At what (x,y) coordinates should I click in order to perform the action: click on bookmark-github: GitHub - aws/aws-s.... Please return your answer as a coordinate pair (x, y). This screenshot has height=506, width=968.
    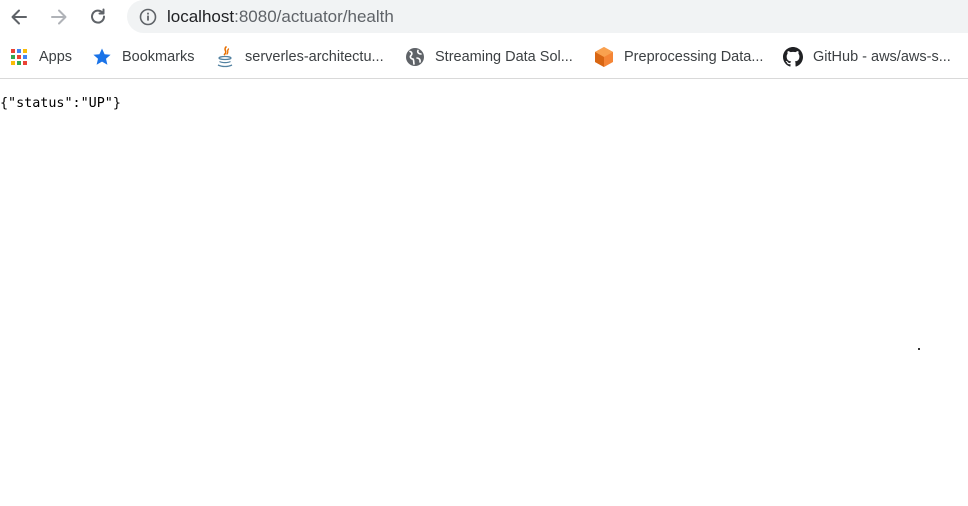
    Looking at the image, I should click on (867, 57).